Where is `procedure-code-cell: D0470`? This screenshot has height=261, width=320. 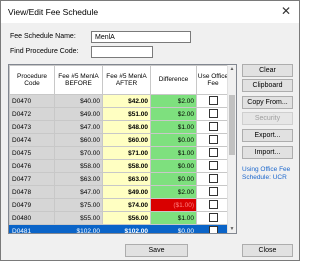 procedure-code-cell: D0470 is located at coordinates (32, 101).